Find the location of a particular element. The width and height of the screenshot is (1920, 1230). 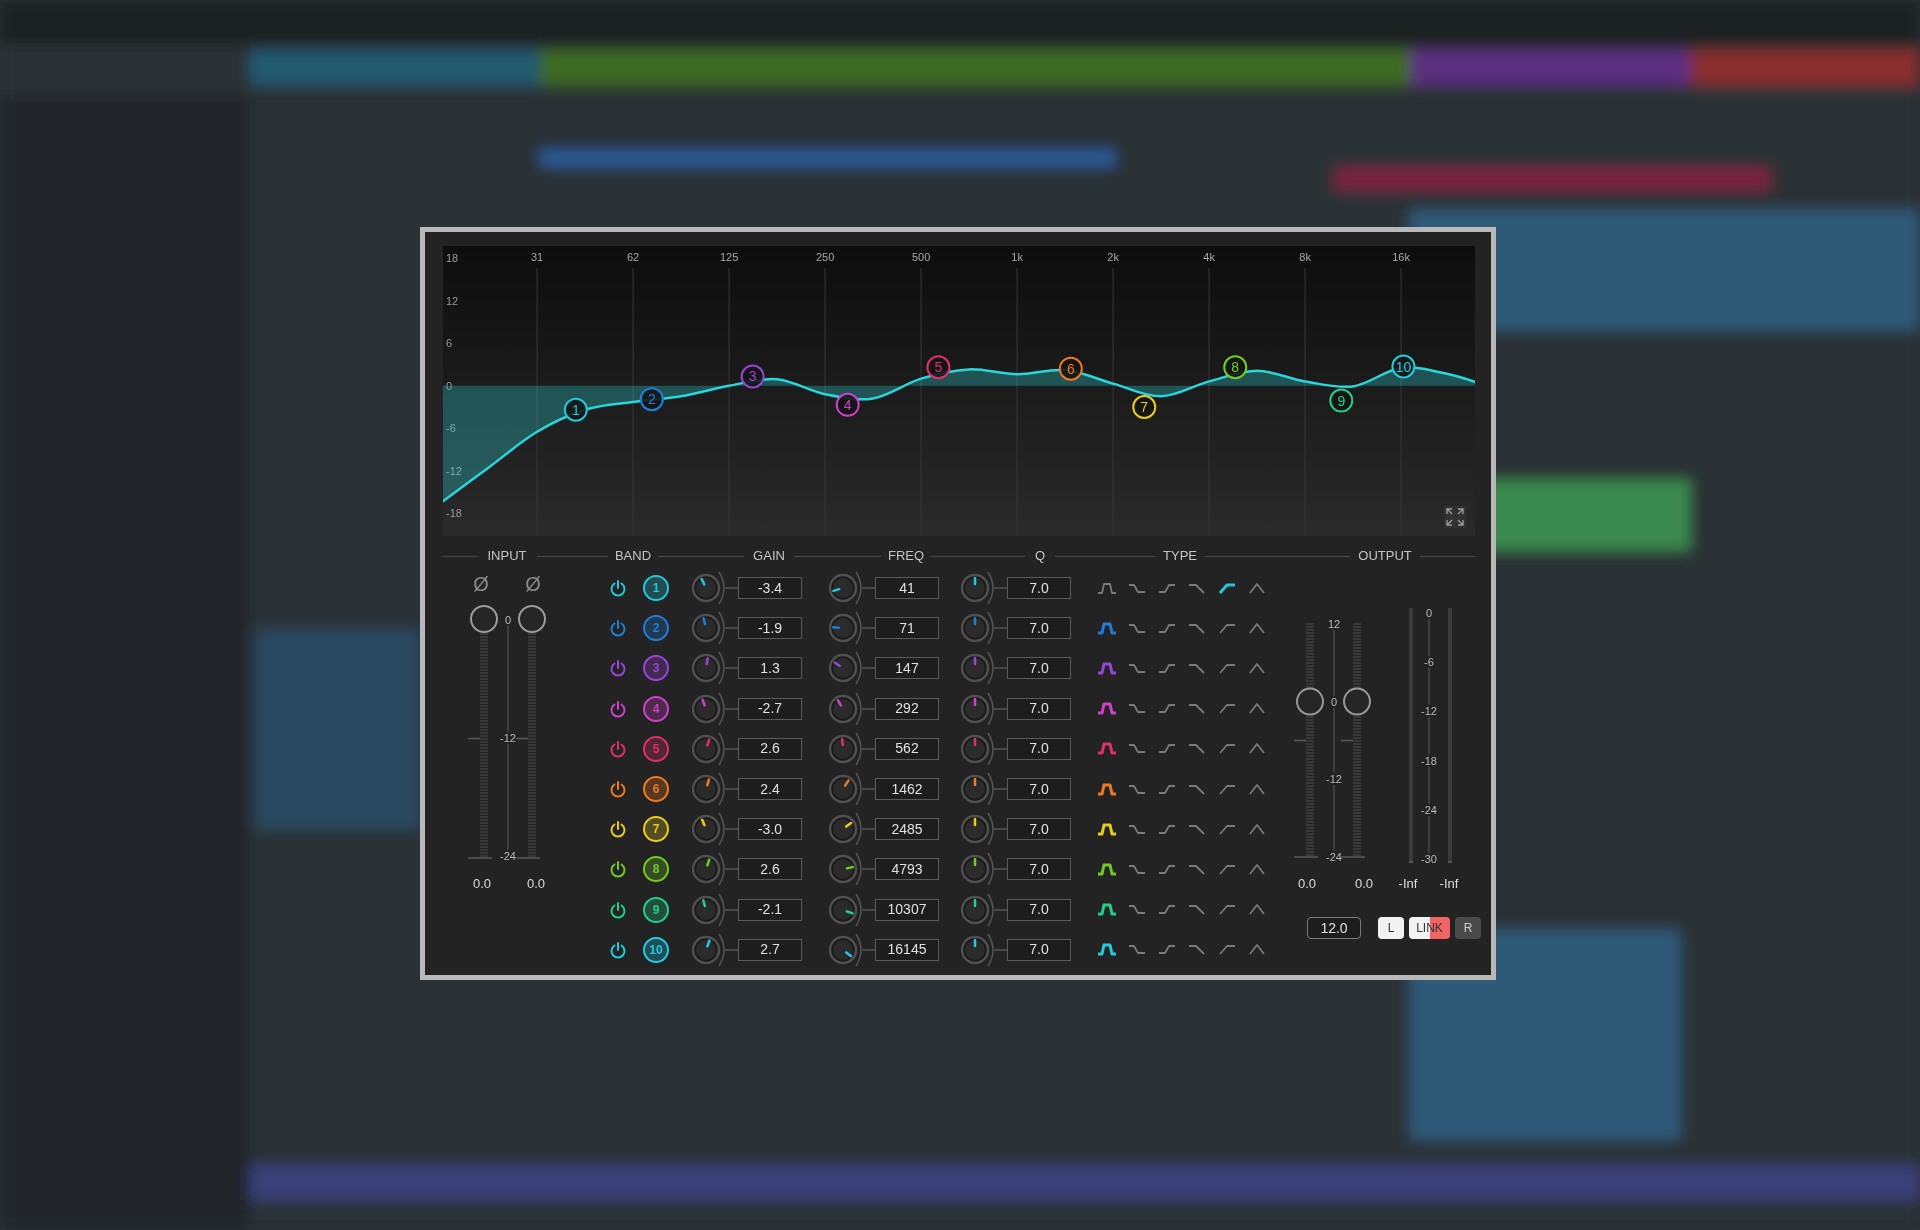

frequency-field: 147 is located at coordinates (907, 668).